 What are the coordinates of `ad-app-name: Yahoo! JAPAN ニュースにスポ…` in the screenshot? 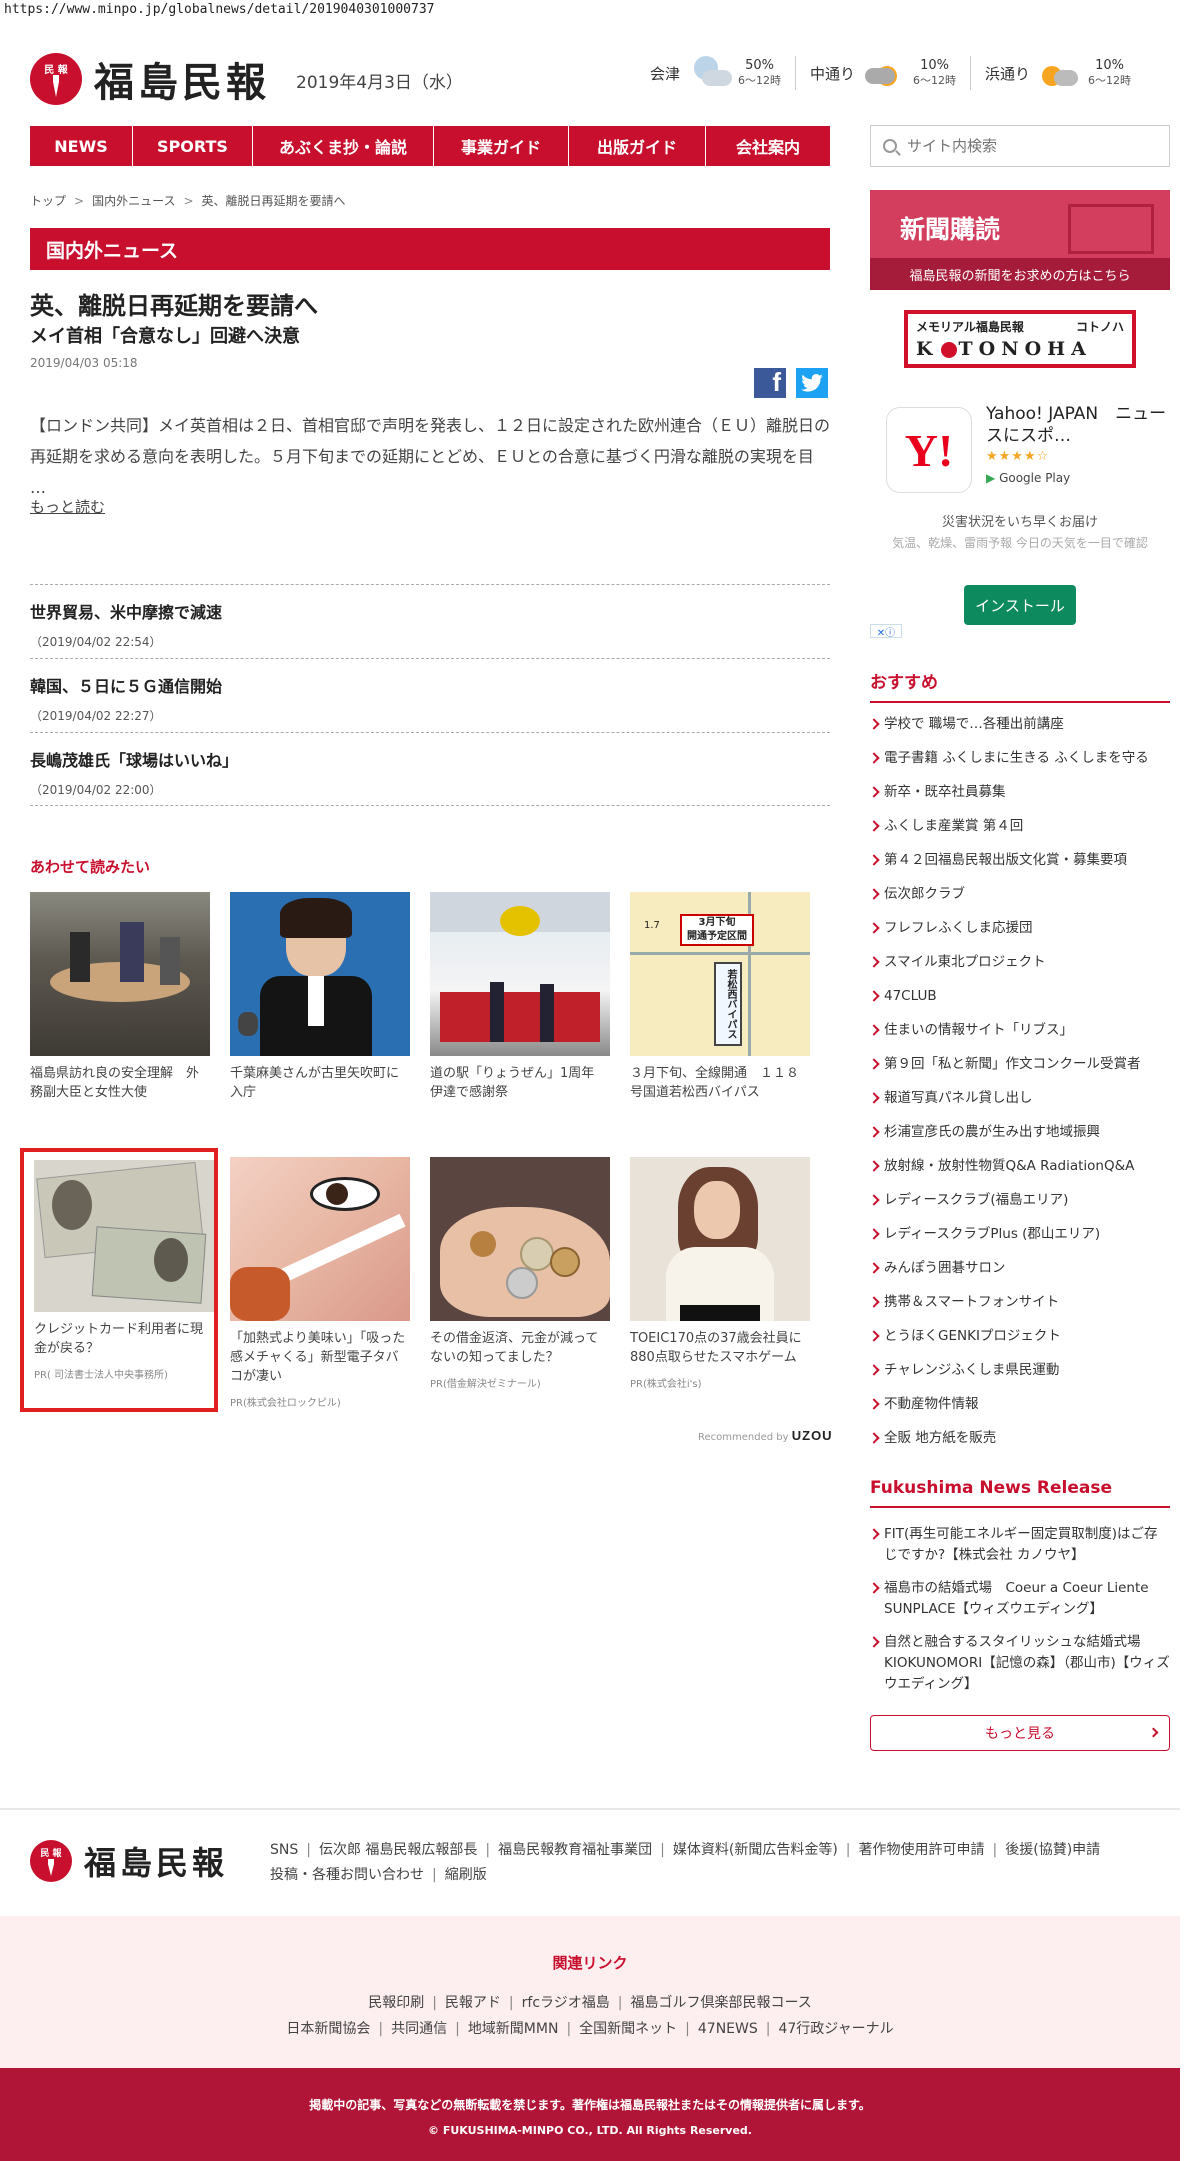 It's located at (1078, 425).